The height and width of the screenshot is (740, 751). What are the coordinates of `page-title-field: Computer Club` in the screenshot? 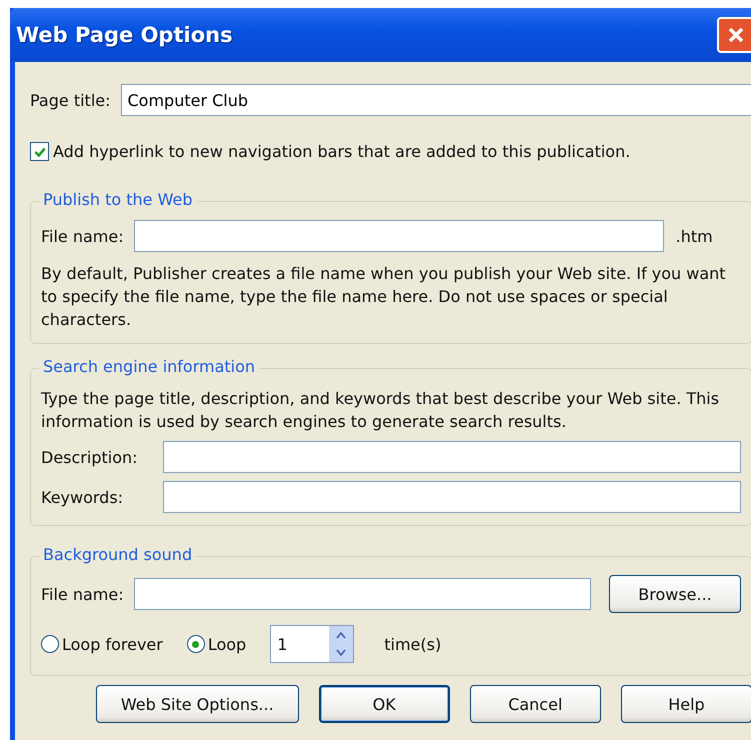 It's located at (435, 100).